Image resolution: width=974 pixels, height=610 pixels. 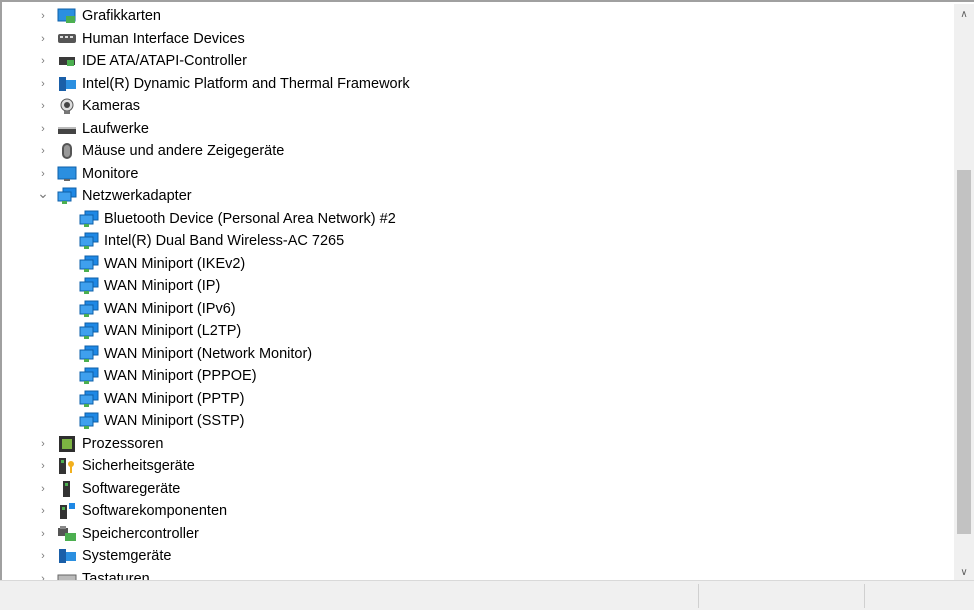 I want to click on tree-category: › Prozessoren, so click(x=477, y=444).